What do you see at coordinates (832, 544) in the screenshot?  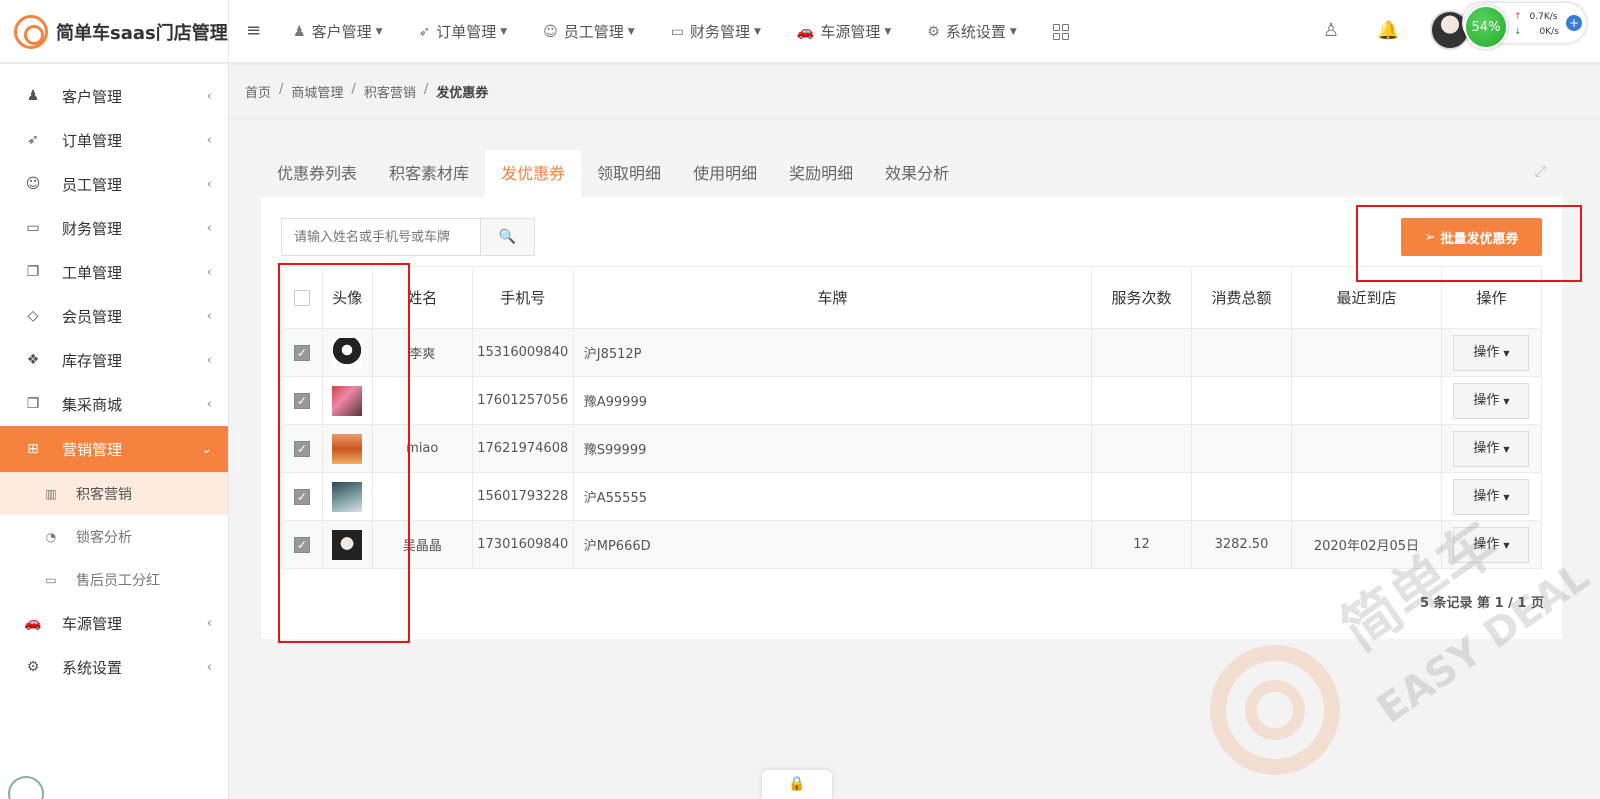 I see `plate-cell: 沪MP666D` at bounding box center [832, 544].